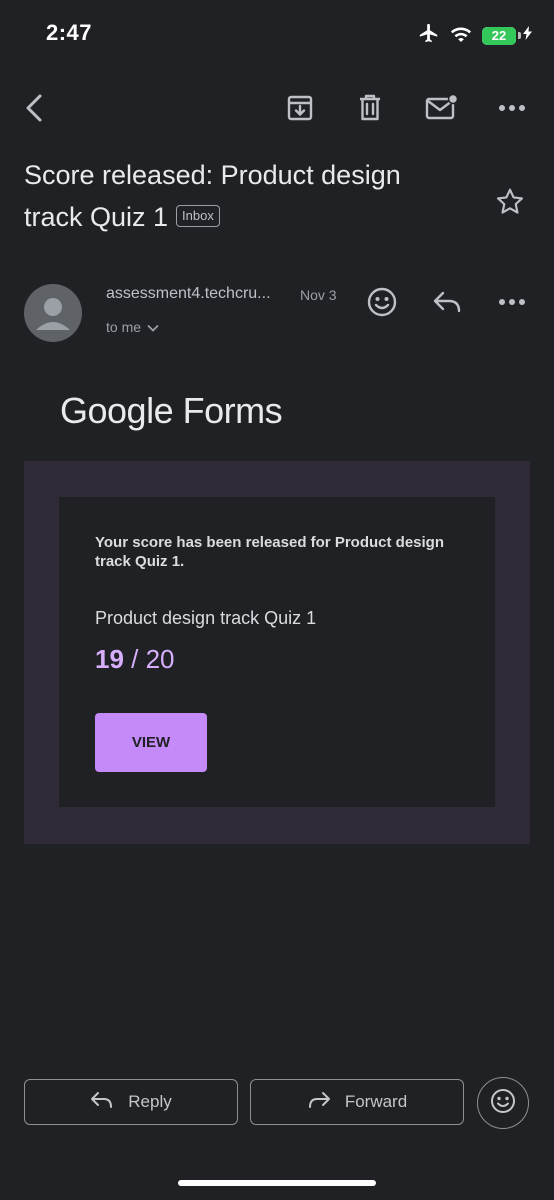  What do you see at coordinates (512, 302) in the screenshot?
I see `more-options-icon` at bounding box center [512, 302].